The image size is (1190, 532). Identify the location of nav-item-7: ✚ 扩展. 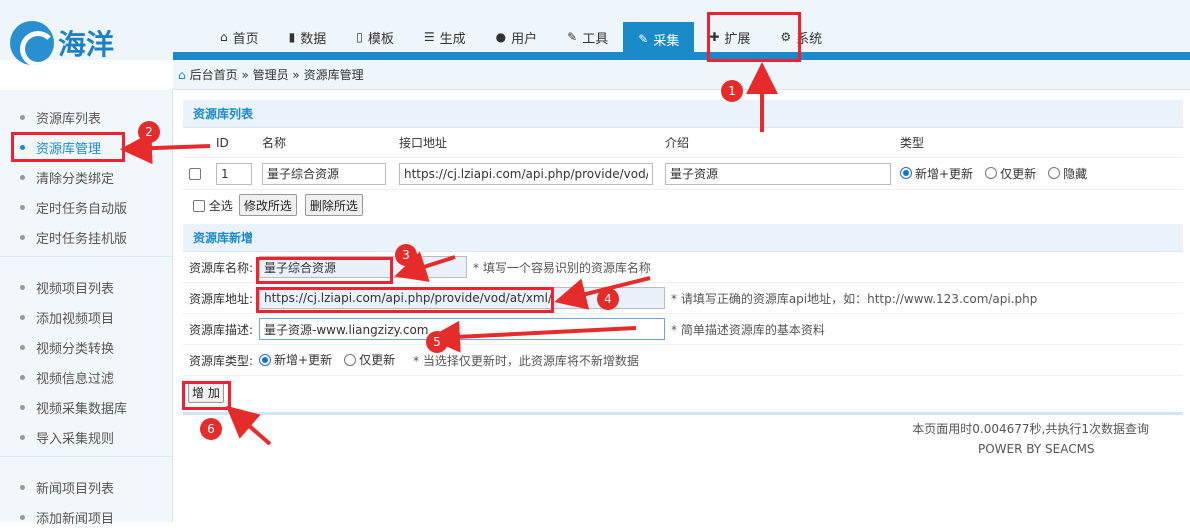
(729, 37).